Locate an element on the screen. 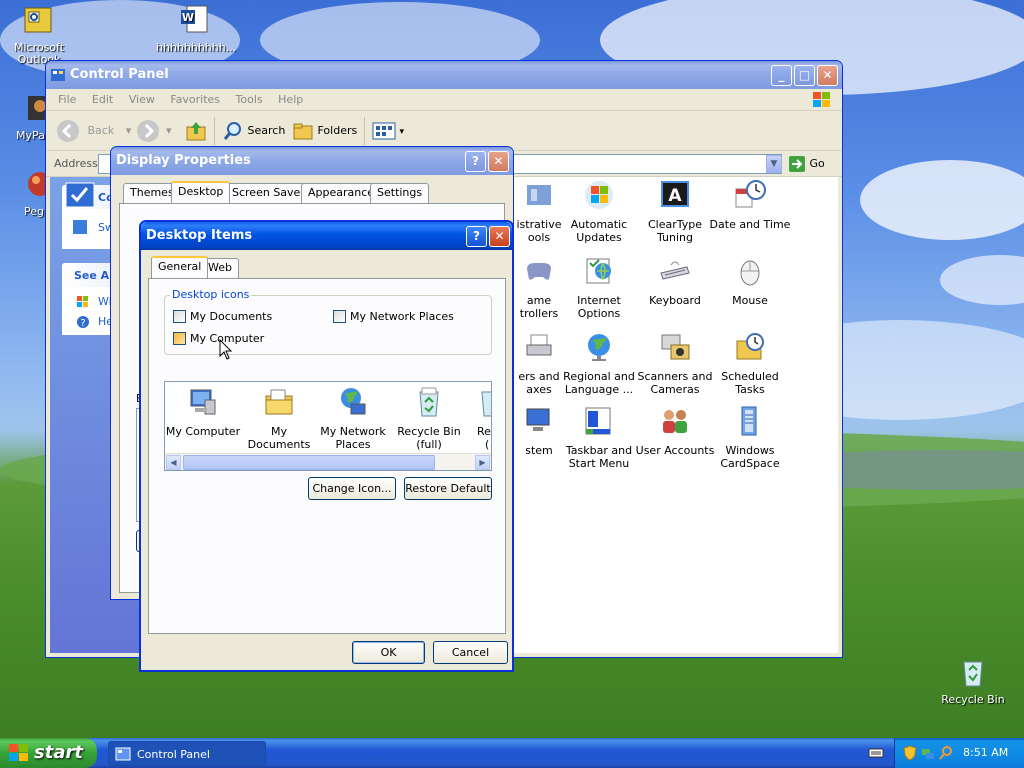 This screenshot has height=768, width=1024. cp-item-label-2: Options is located at coordinates (599, 313).